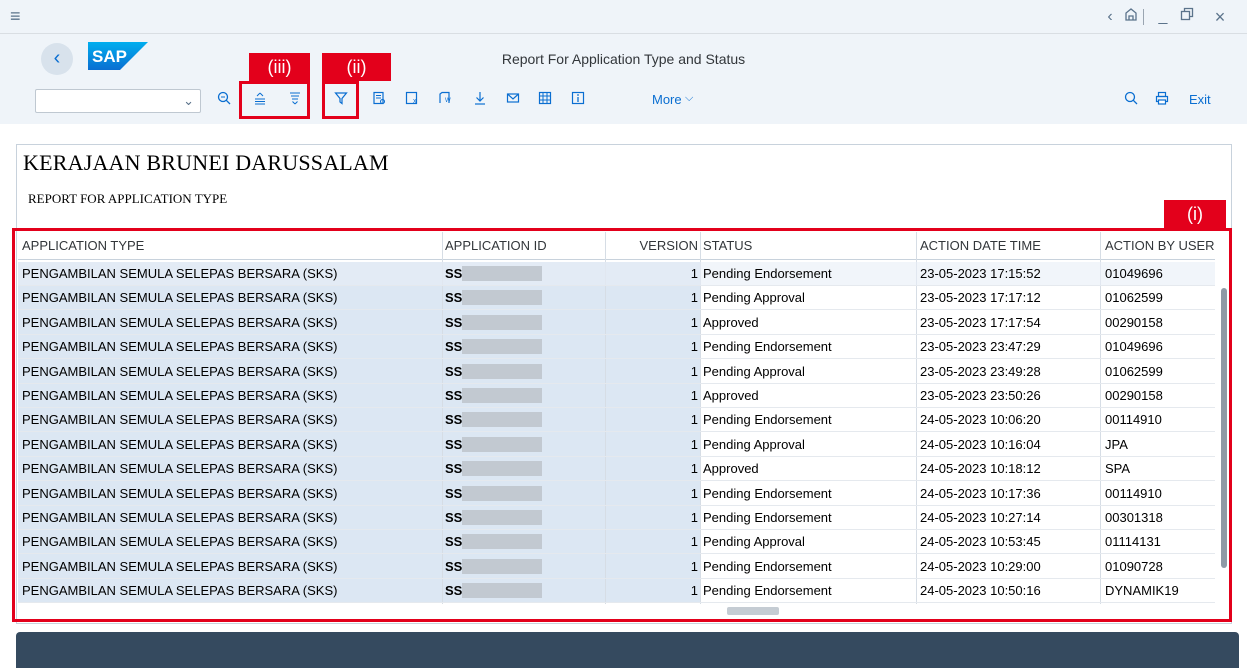 Image resolution: width=1247 pixels, height=668 pixels. I want to click on maximize-icon, so click(1187, 17).